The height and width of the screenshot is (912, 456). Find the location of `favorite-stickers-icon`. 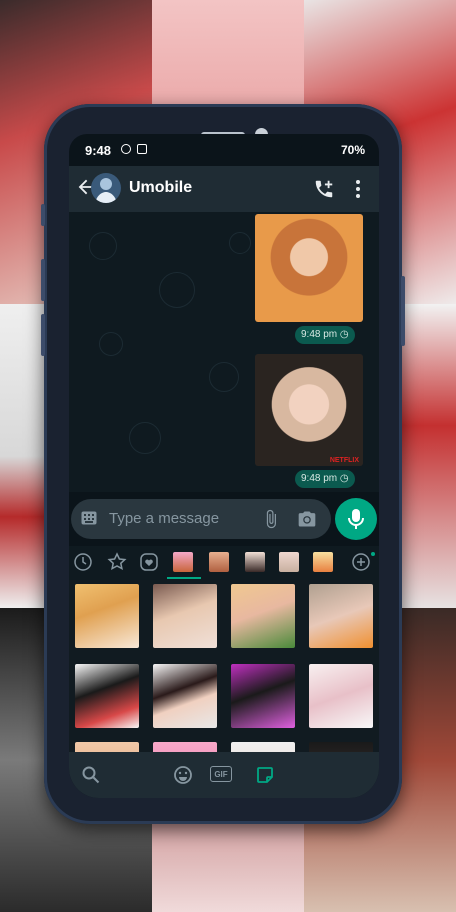

favorite-stickers-icon is located at coordinates (117, 562).